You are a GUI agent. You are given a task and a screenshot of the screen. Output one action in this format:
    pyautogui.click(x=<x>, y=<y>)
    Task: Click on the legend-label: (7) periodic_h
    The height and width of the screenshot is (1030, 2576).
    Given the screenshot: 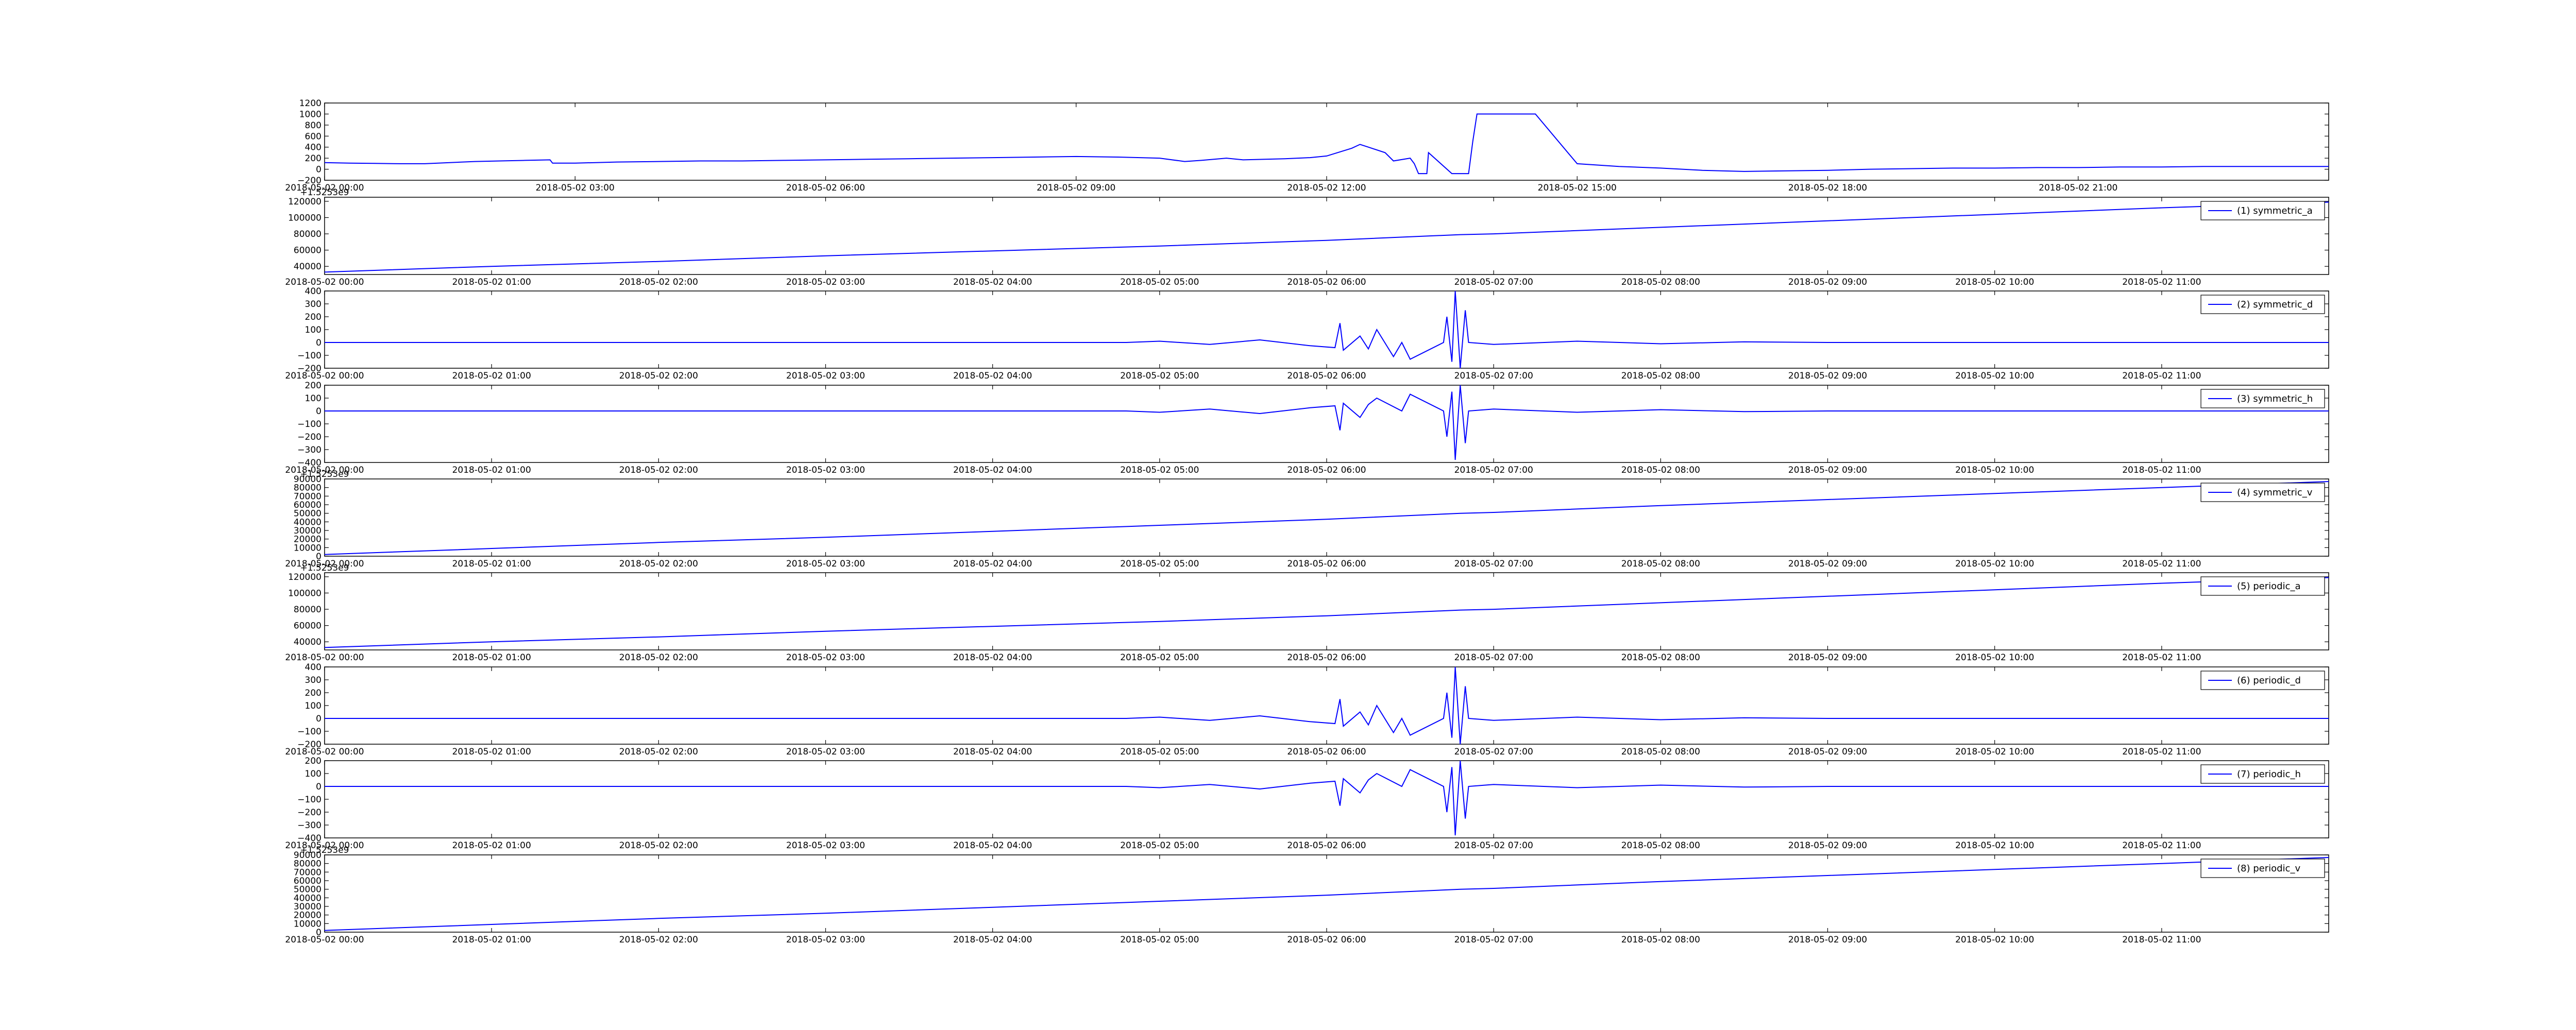 What is the action you would take?
    pyautogui.click(x=2269, y=774)
    